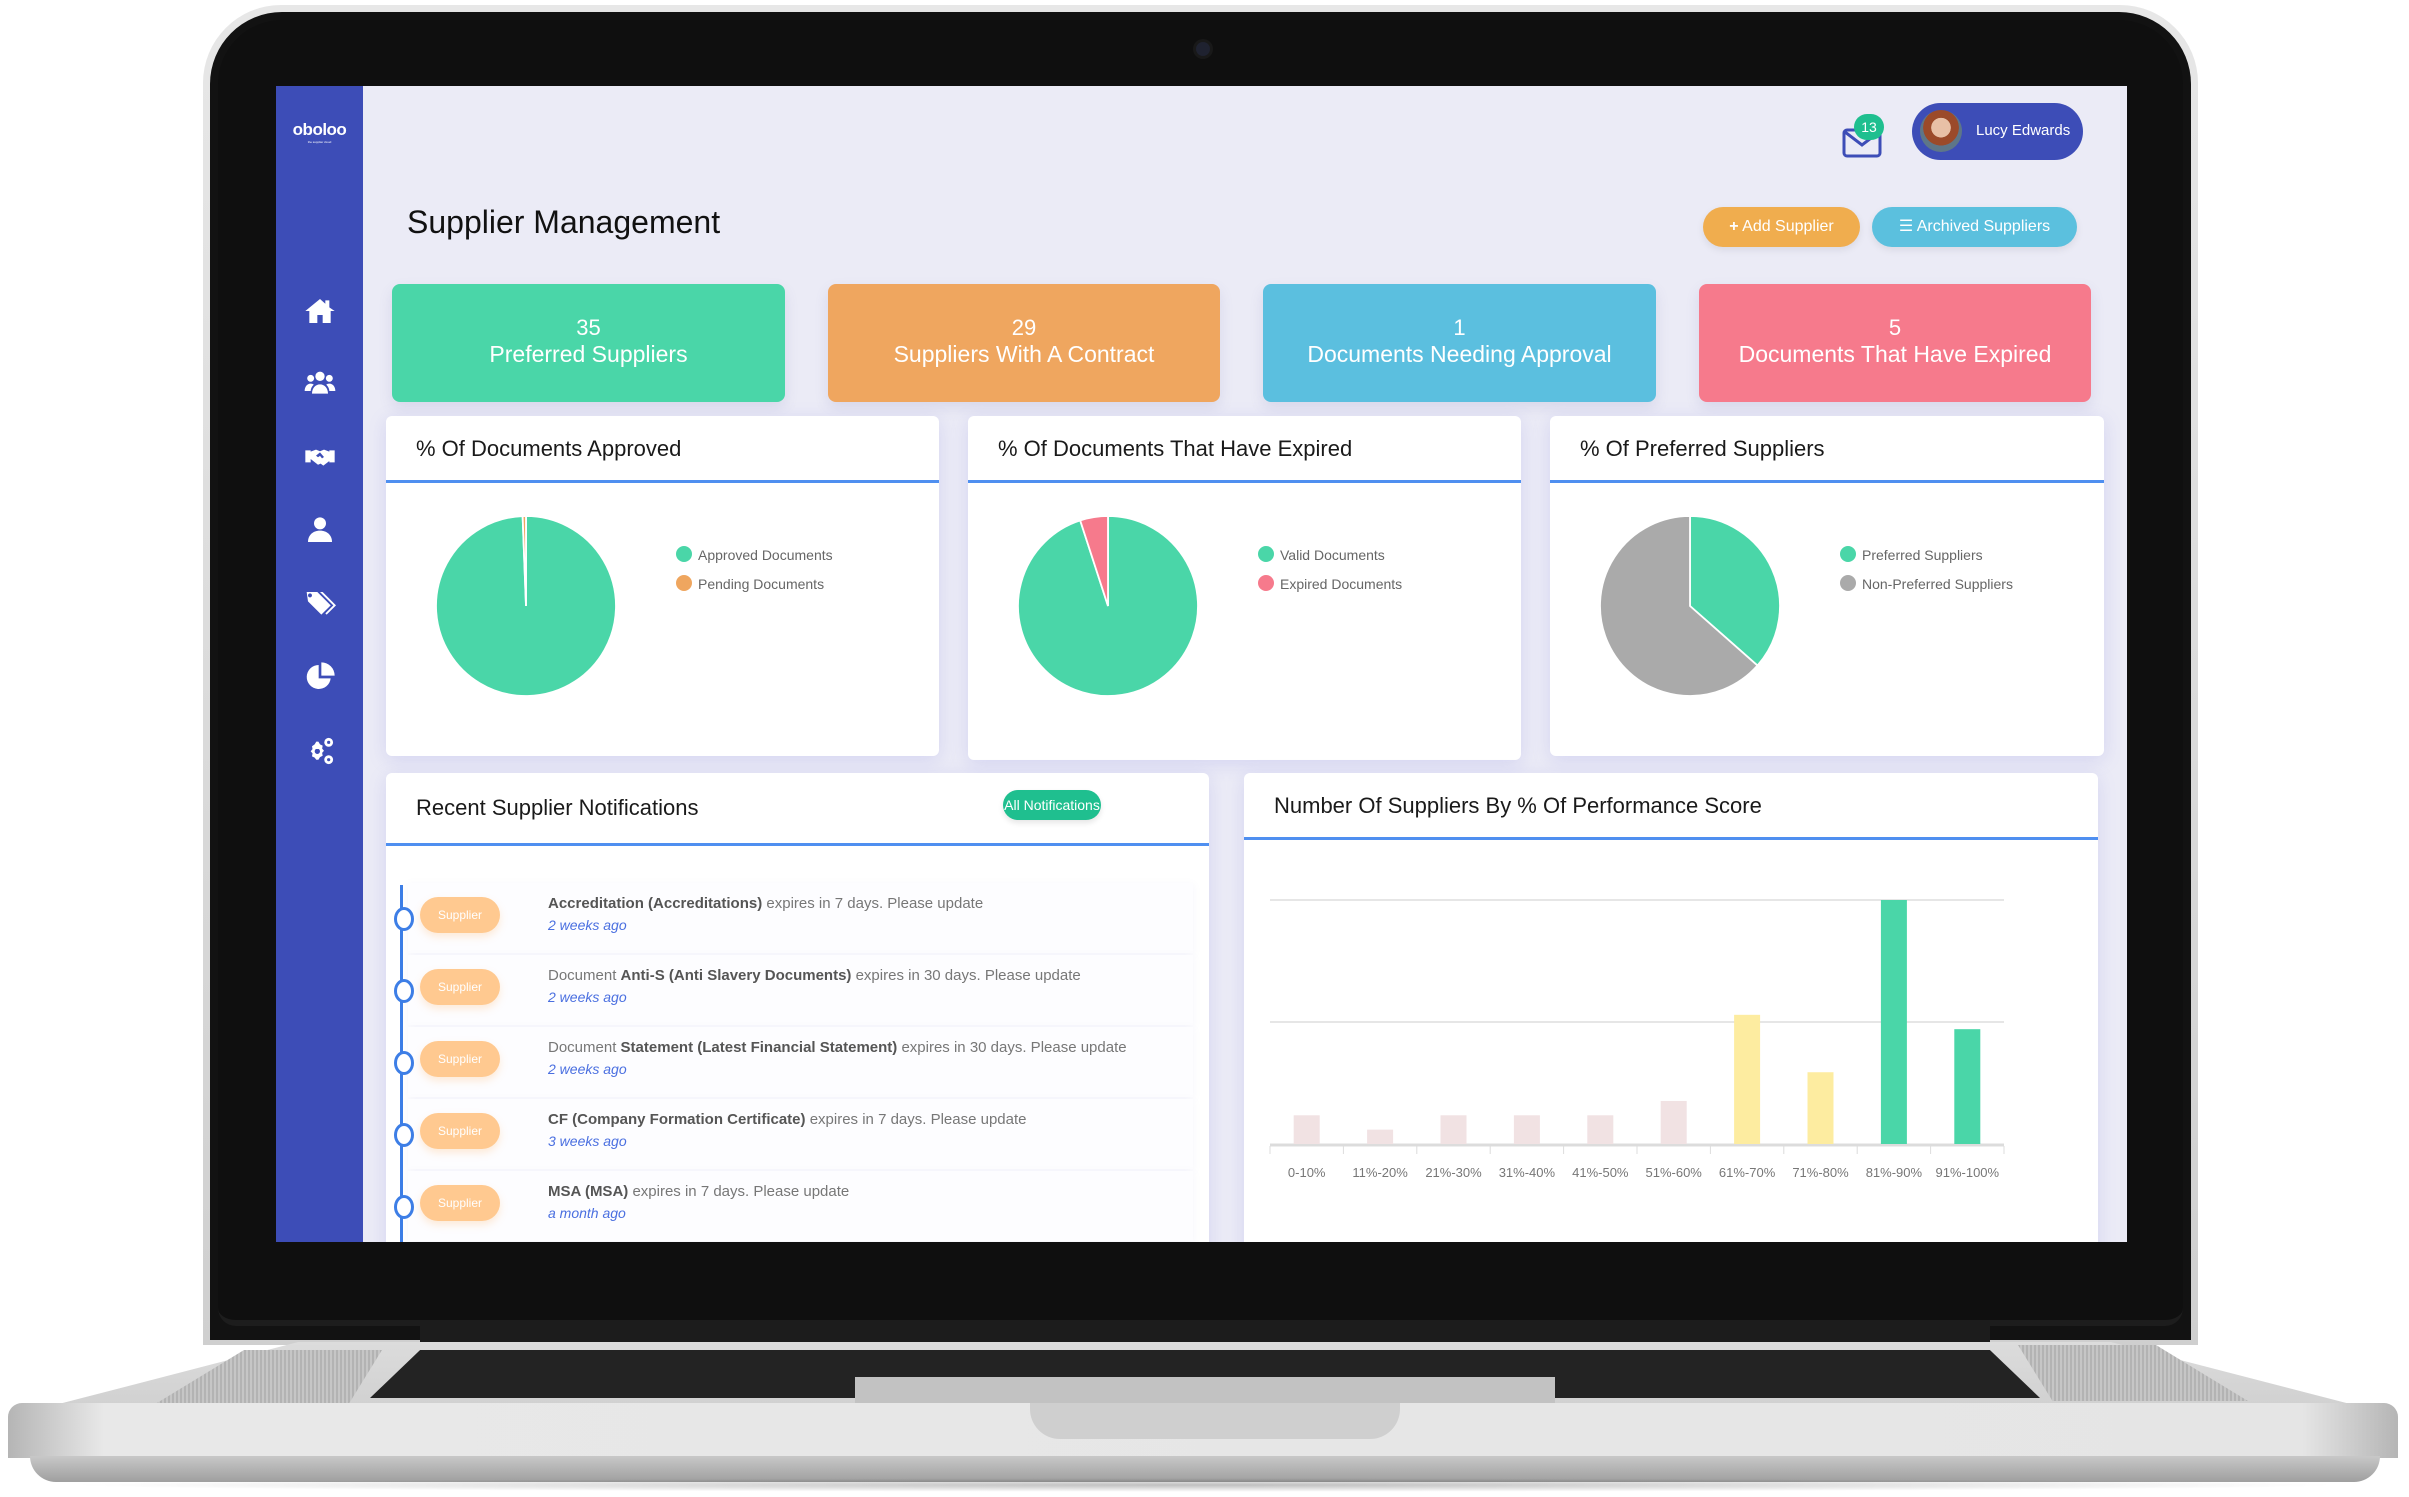  Describe the element at coordinates (1330, 584) in the screenshot. I see `legend-item: Expired Documents` at that location.